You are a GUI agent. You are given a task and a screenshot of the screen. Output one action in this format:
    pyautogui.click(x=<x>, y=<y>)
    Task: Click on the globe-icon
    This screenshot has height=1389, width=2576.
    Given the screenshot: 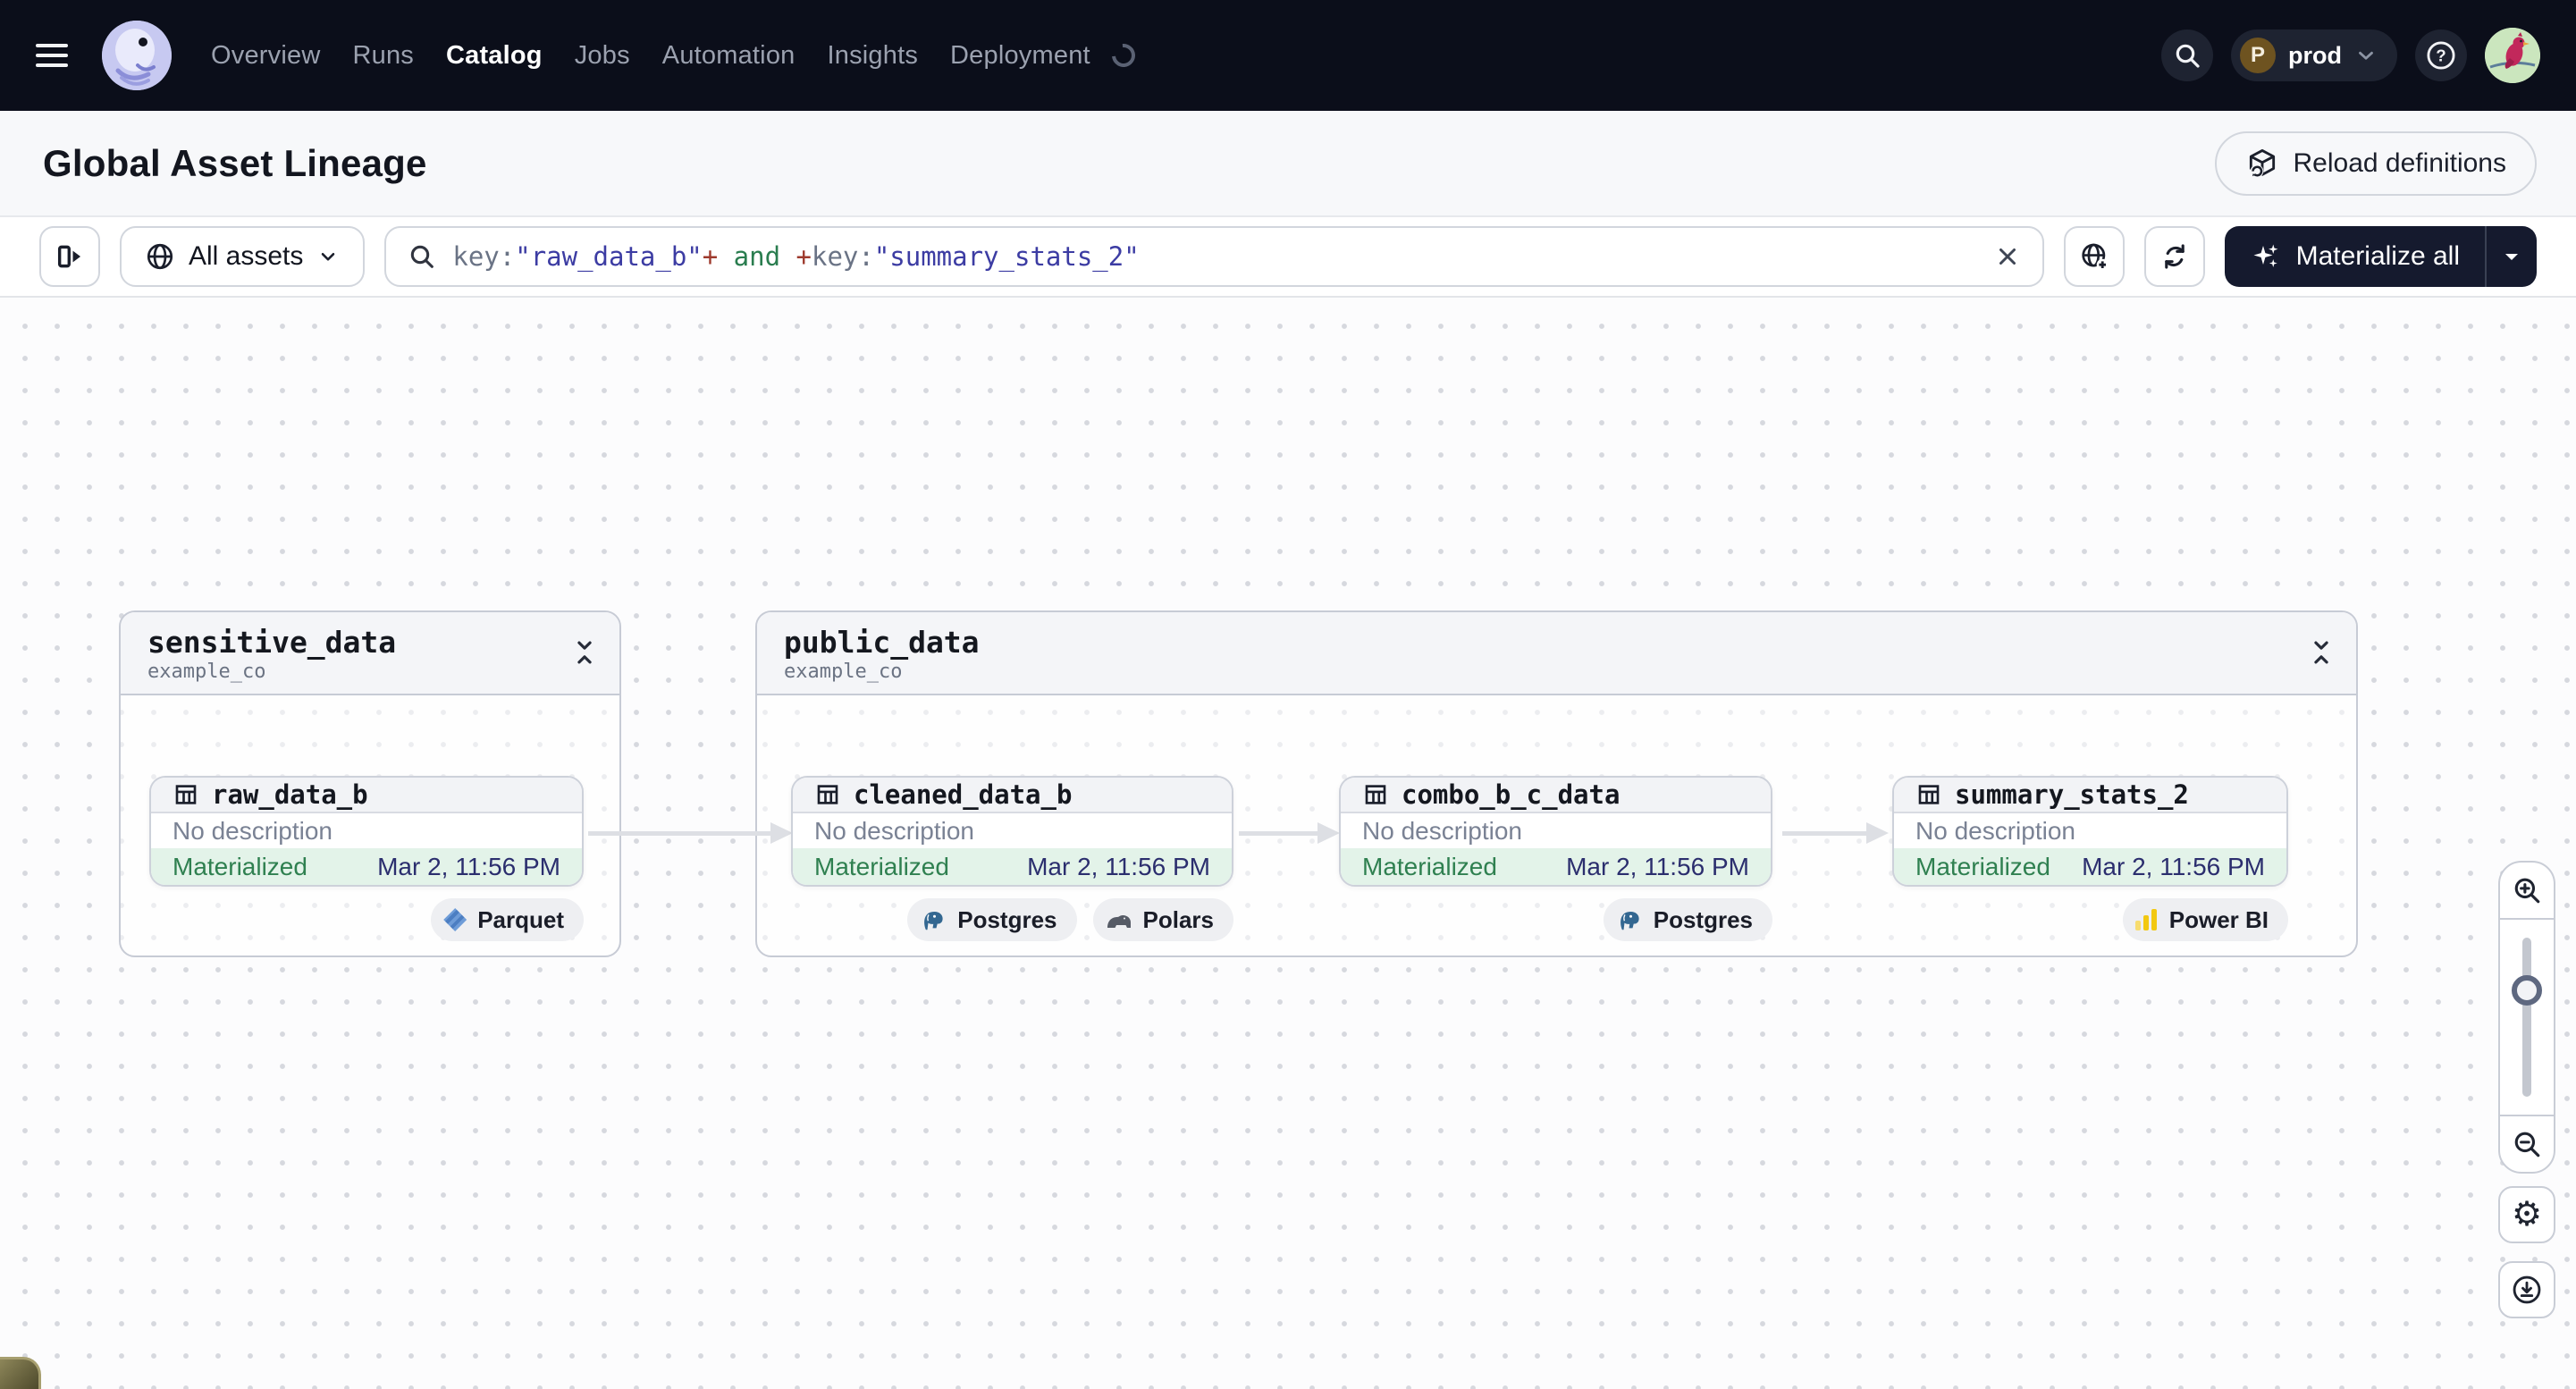 What is the action you would take?
    pyautogui.click(x=160, y=256)
    